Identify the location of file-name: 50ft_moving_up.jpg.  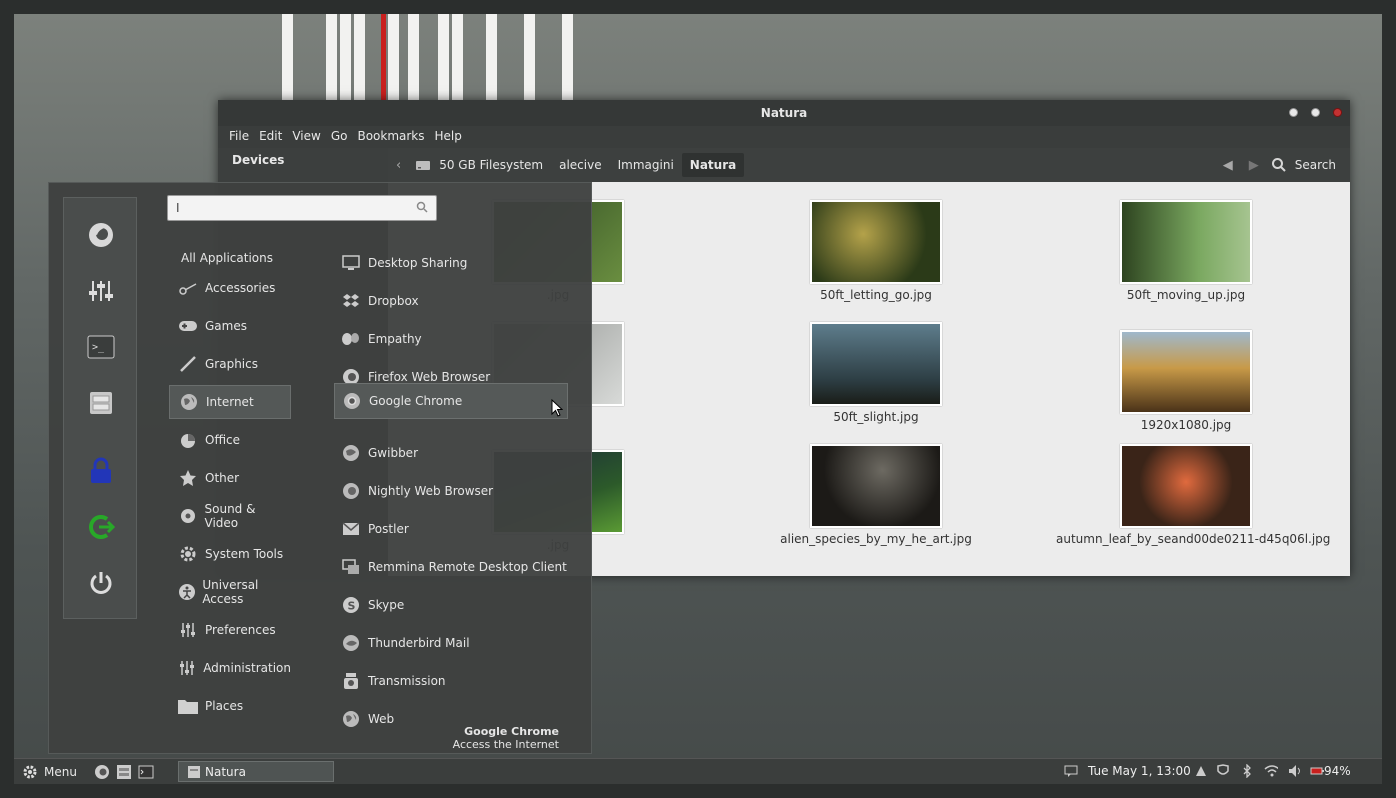
(1186, 295).